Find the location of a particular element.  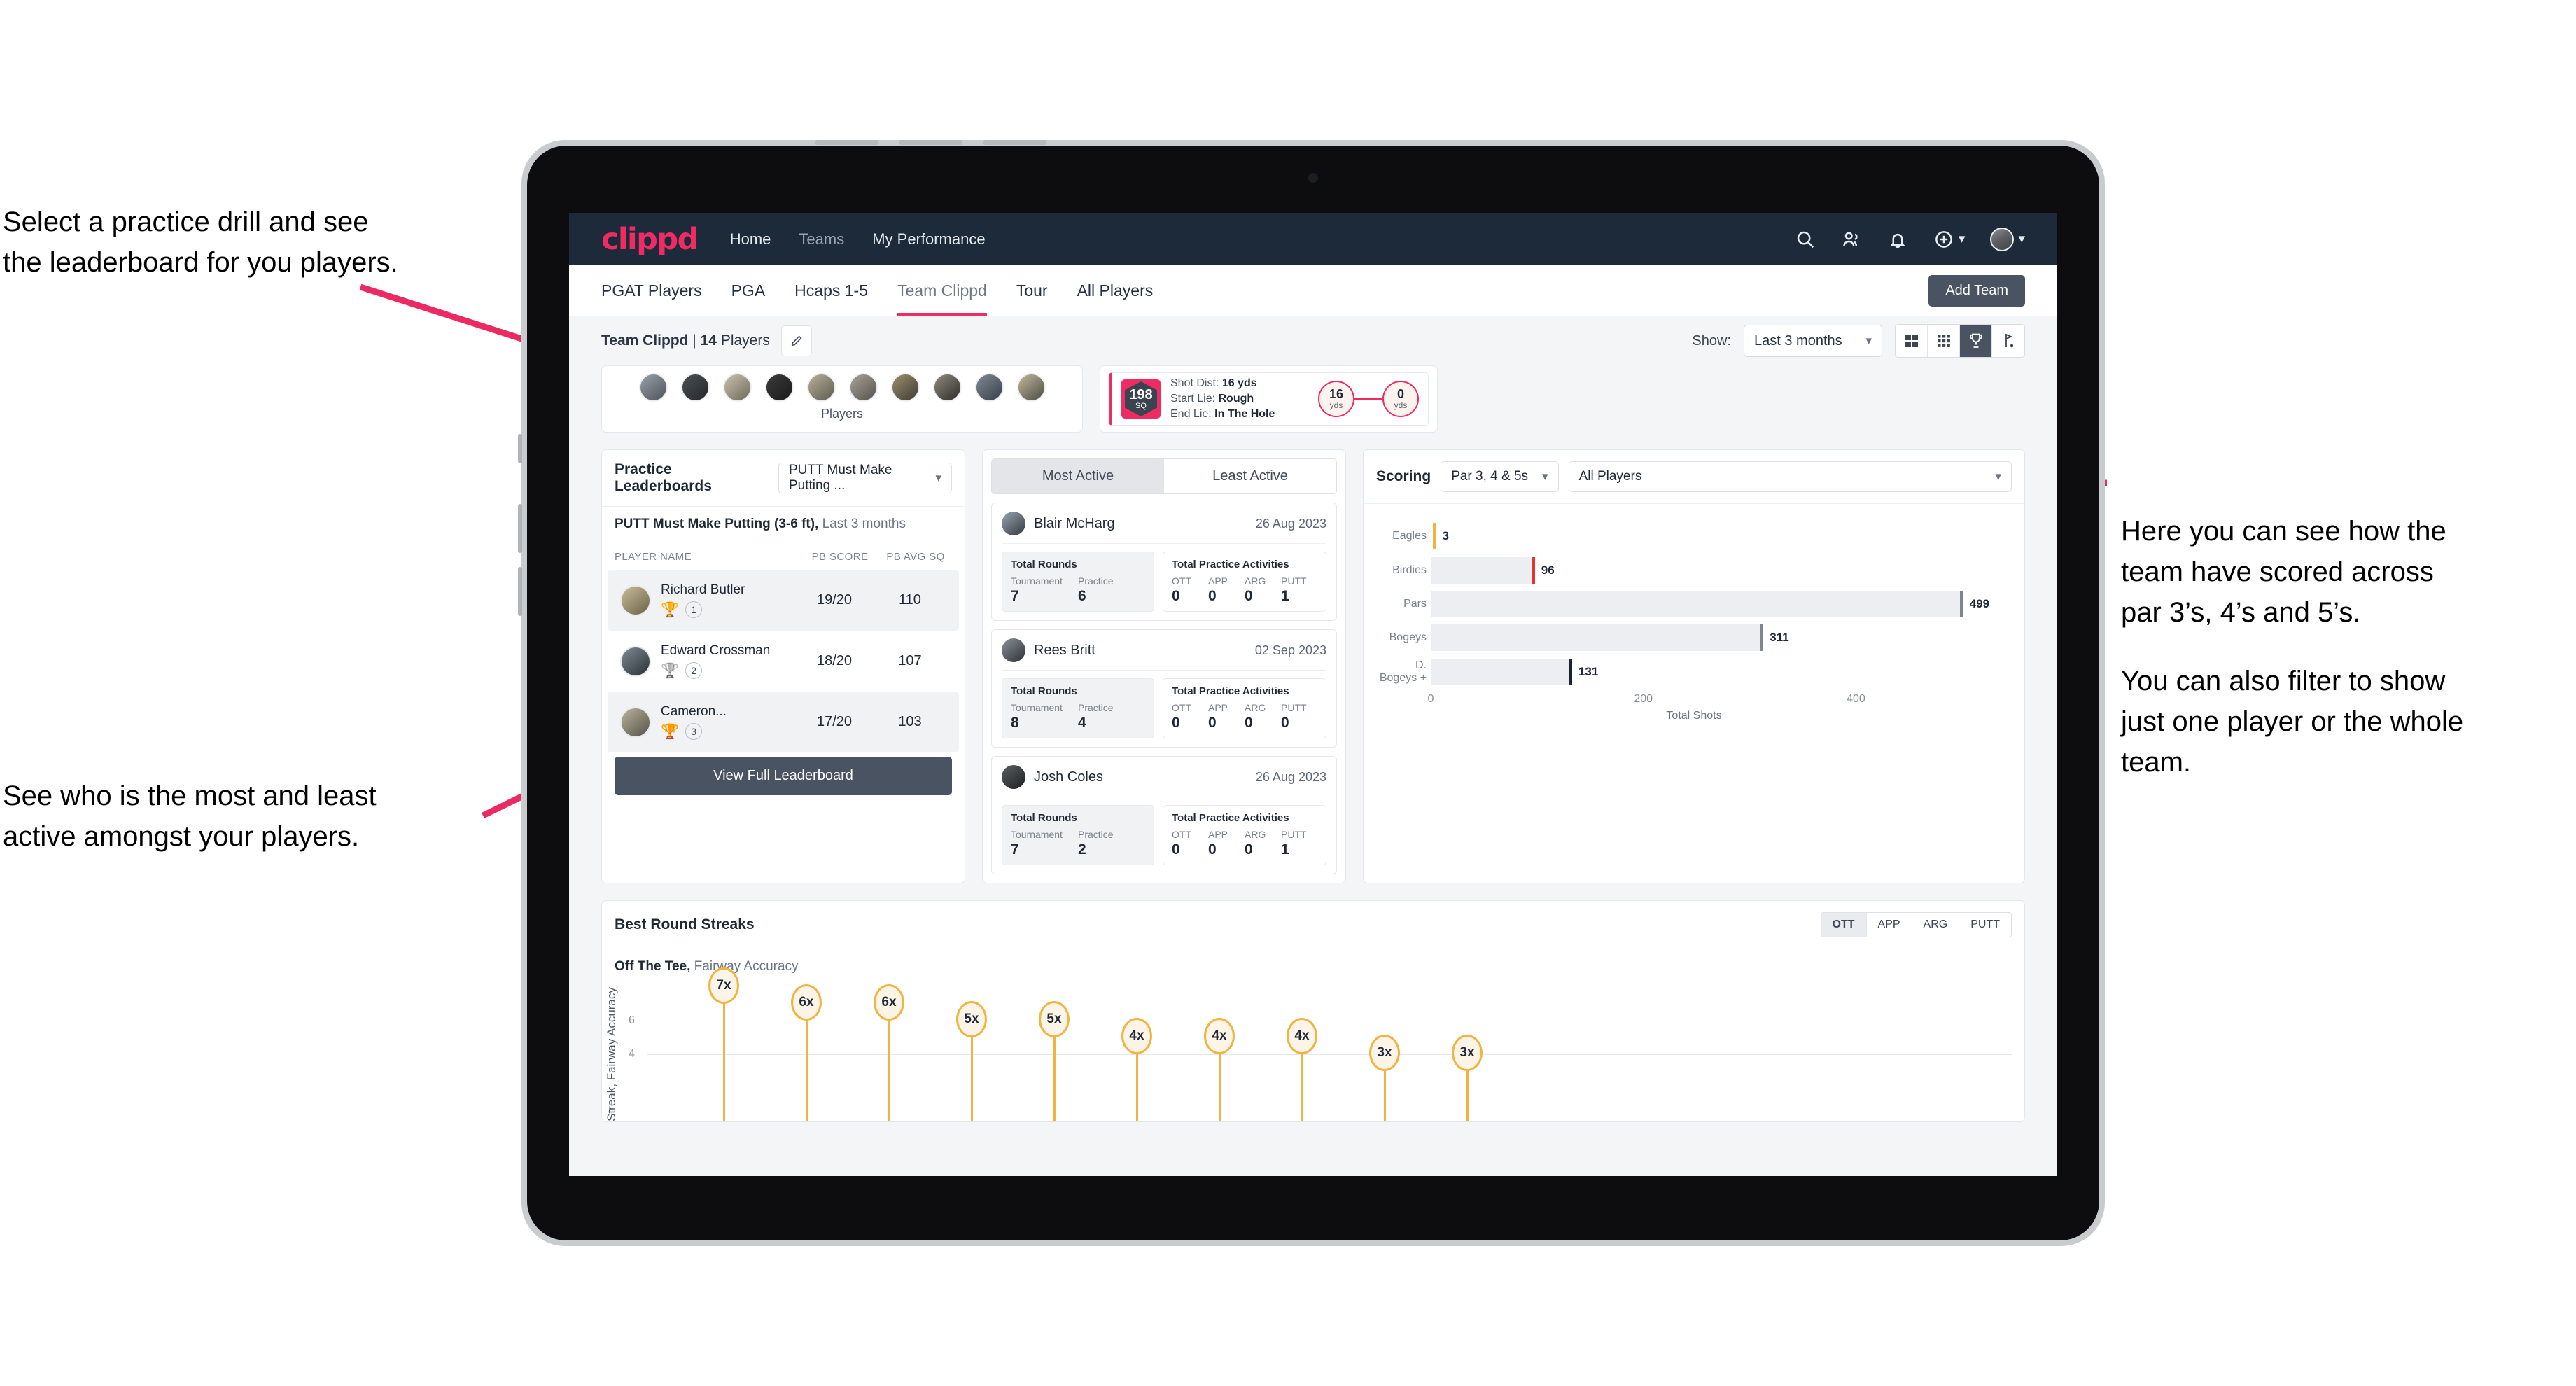

search-icon is located at coordinates (1805, 239).